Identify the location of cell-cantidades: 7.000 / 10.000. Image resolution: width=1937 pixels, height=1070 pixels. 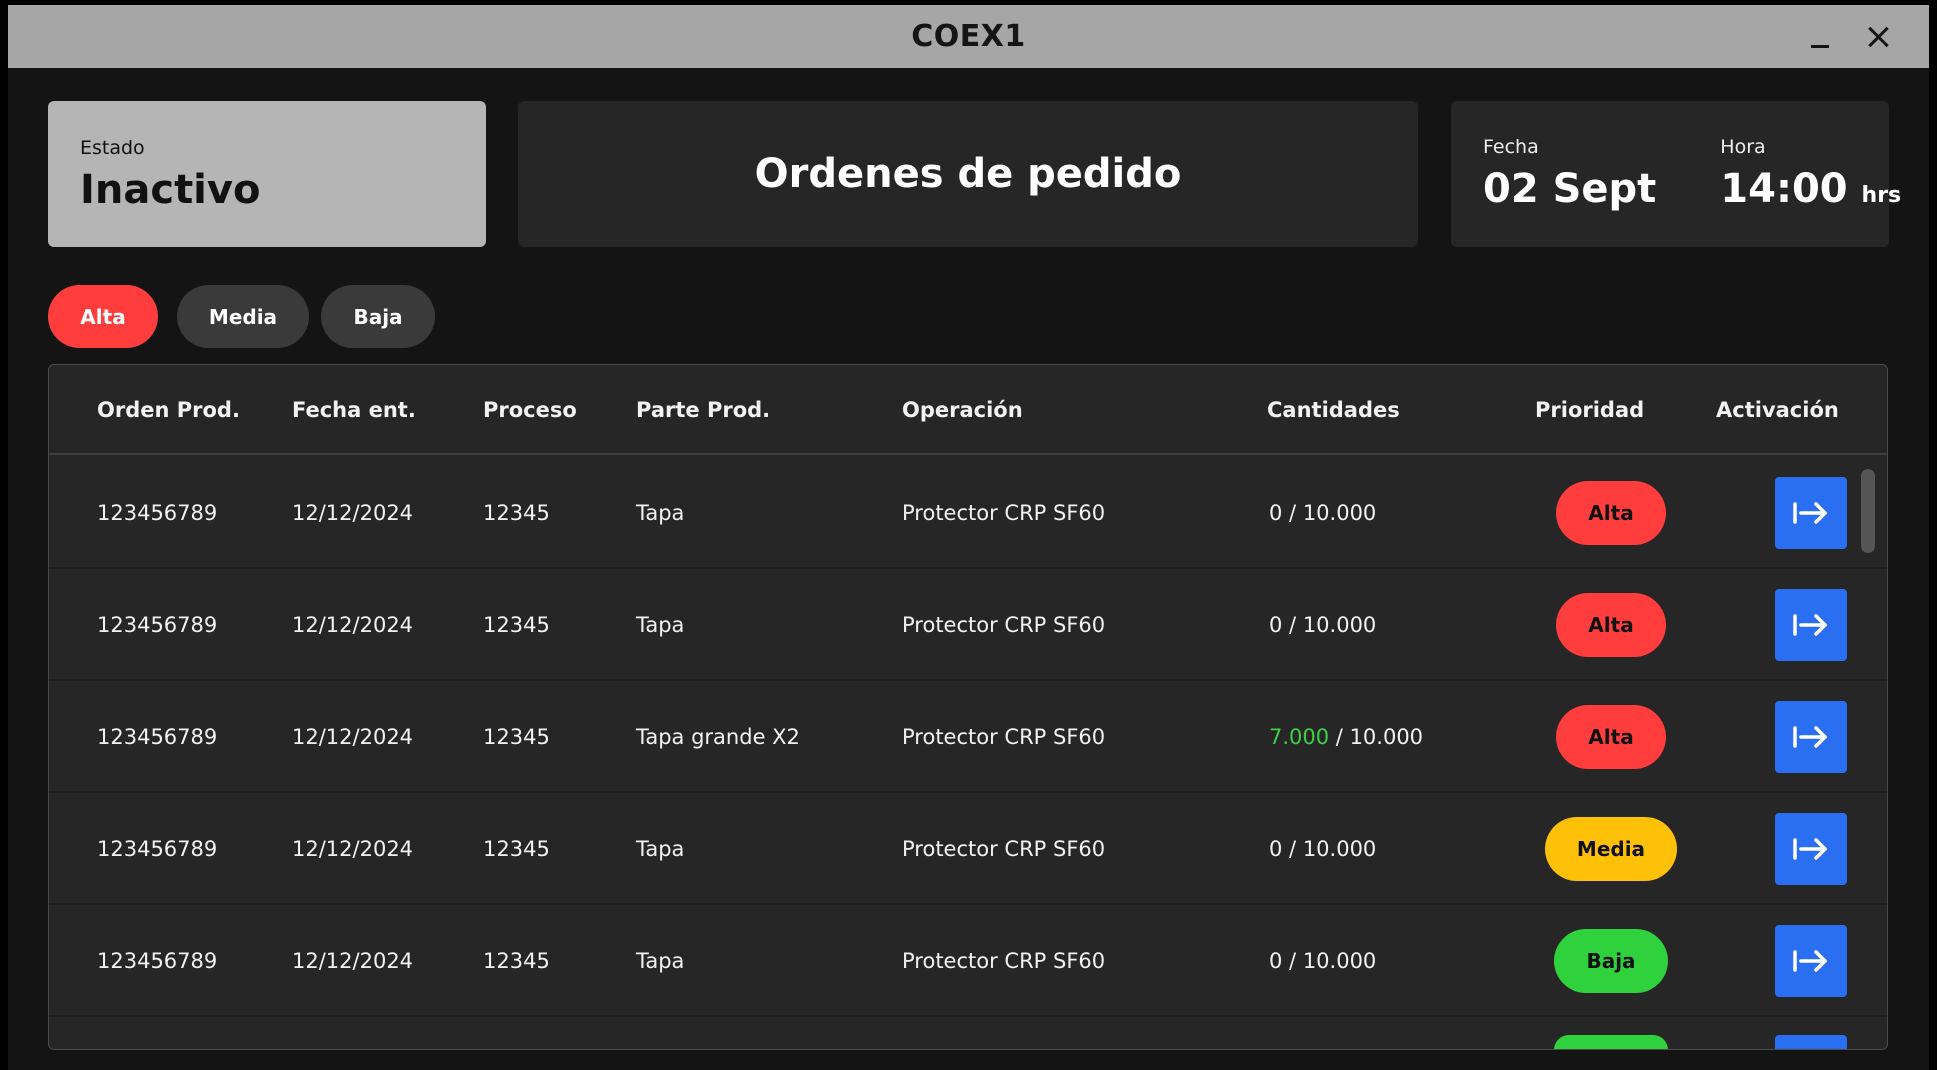
(1346, 737).